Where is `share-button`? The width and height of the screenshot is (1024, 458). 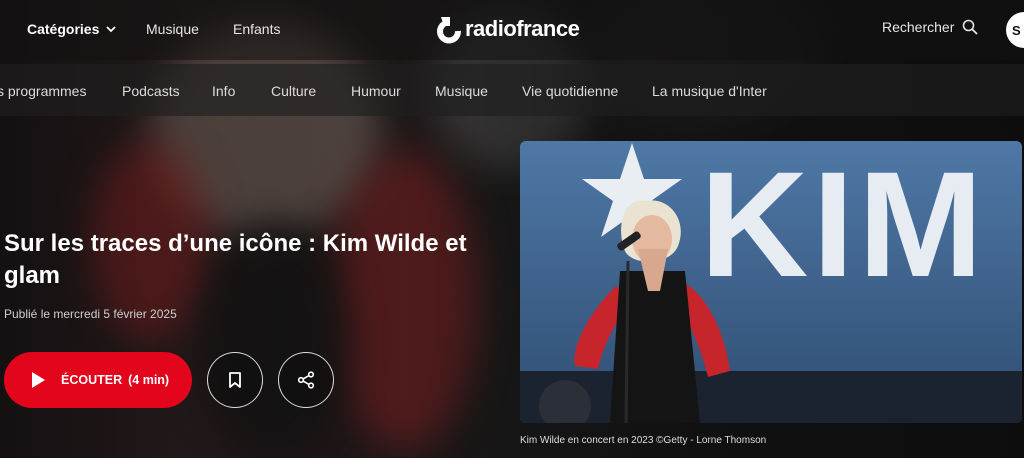 share-button is located at coordinates (306, 380).